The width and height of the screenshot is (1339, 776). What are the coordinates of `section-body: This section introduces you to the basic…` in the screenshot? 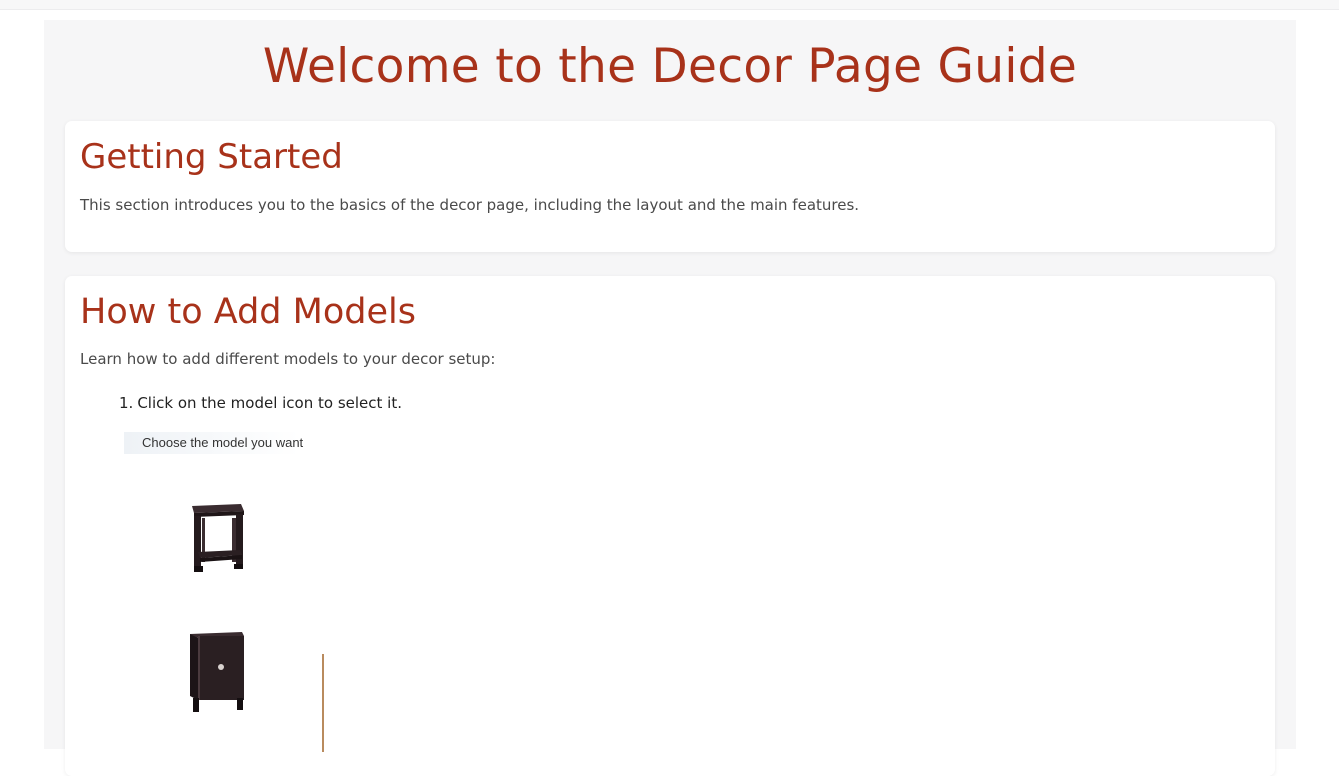 It's located at (470, 205).